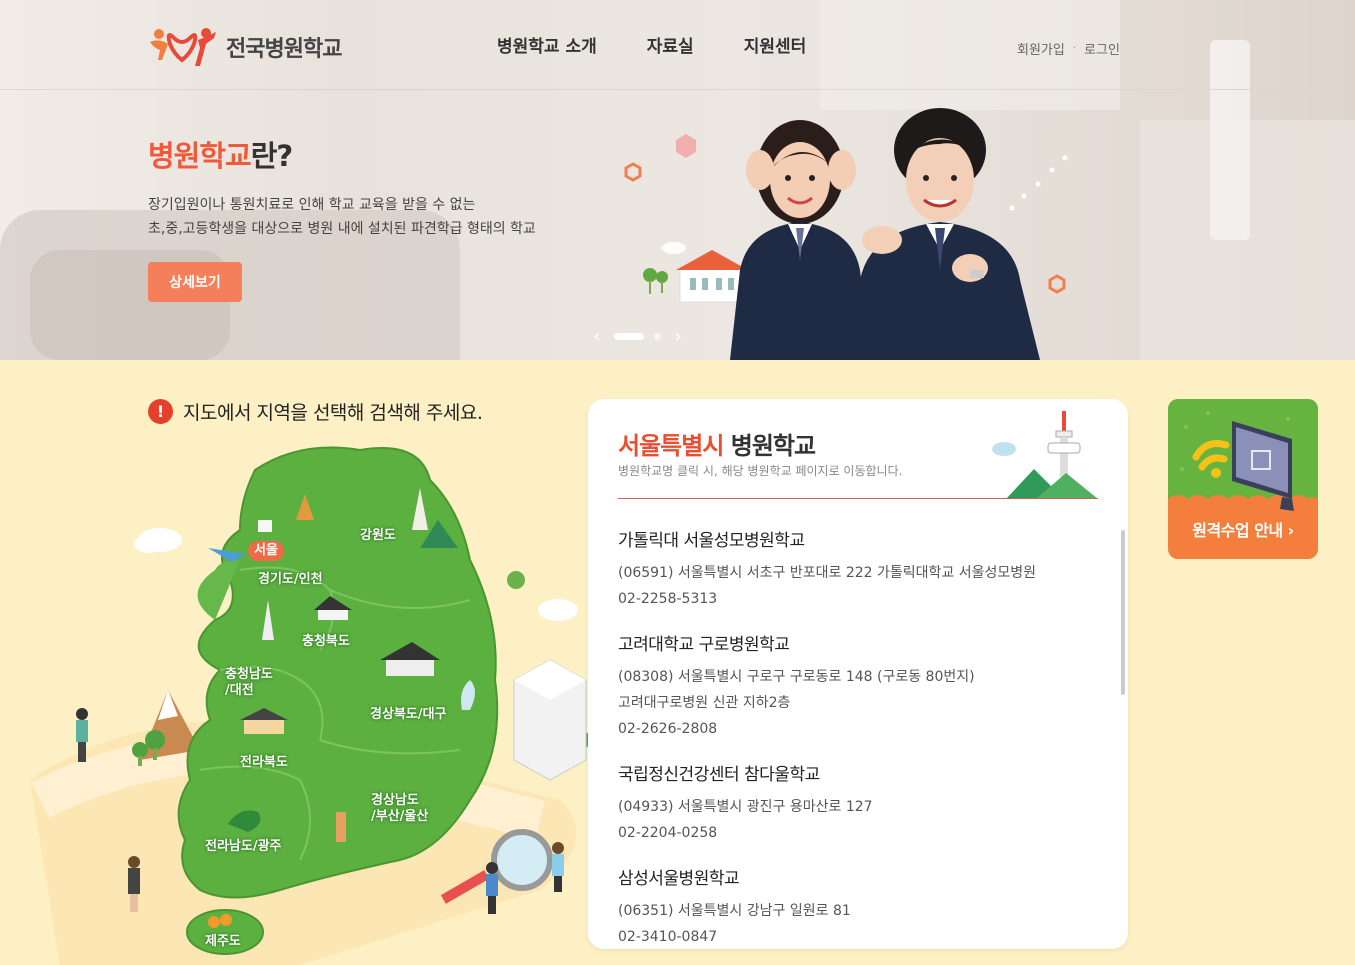 The height and width of the screenshot is (965, 1355). Describe the element at coordinates (670, 44) in the screenshot. I see `nav-item-archive: 자료실` at that location.